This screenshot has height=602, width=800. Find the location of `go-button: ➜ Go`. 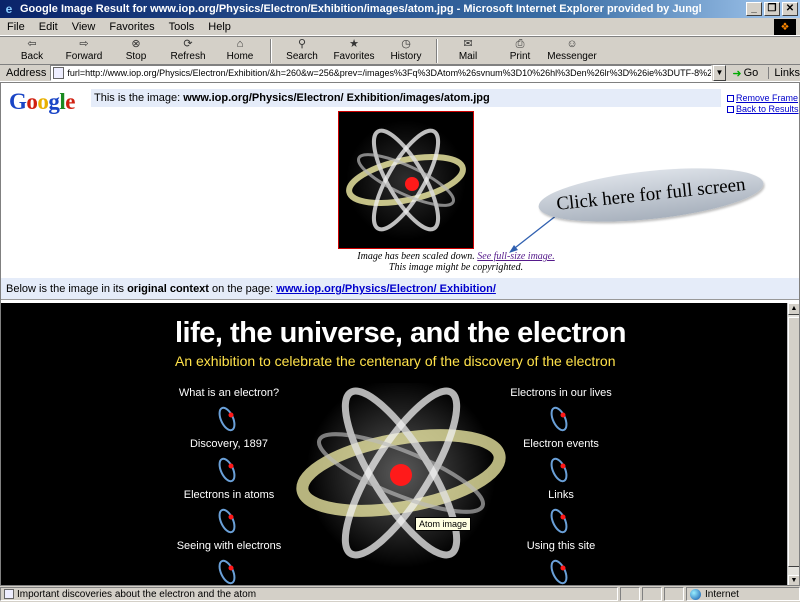

go-button: ➜ Go is located at coordinates (745, 73).